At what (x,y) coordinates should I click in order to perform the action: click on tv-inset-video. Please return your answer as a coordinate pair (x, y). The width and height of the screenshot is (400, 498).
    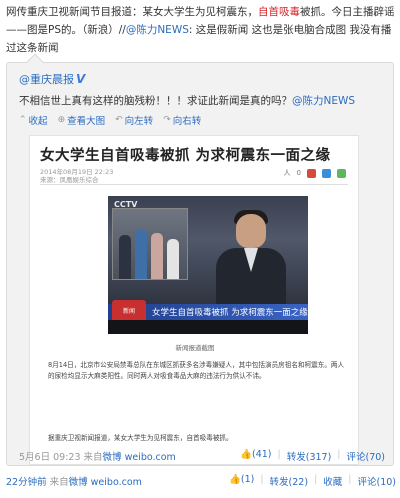
    Looking at the image, I should click on (150, 244).